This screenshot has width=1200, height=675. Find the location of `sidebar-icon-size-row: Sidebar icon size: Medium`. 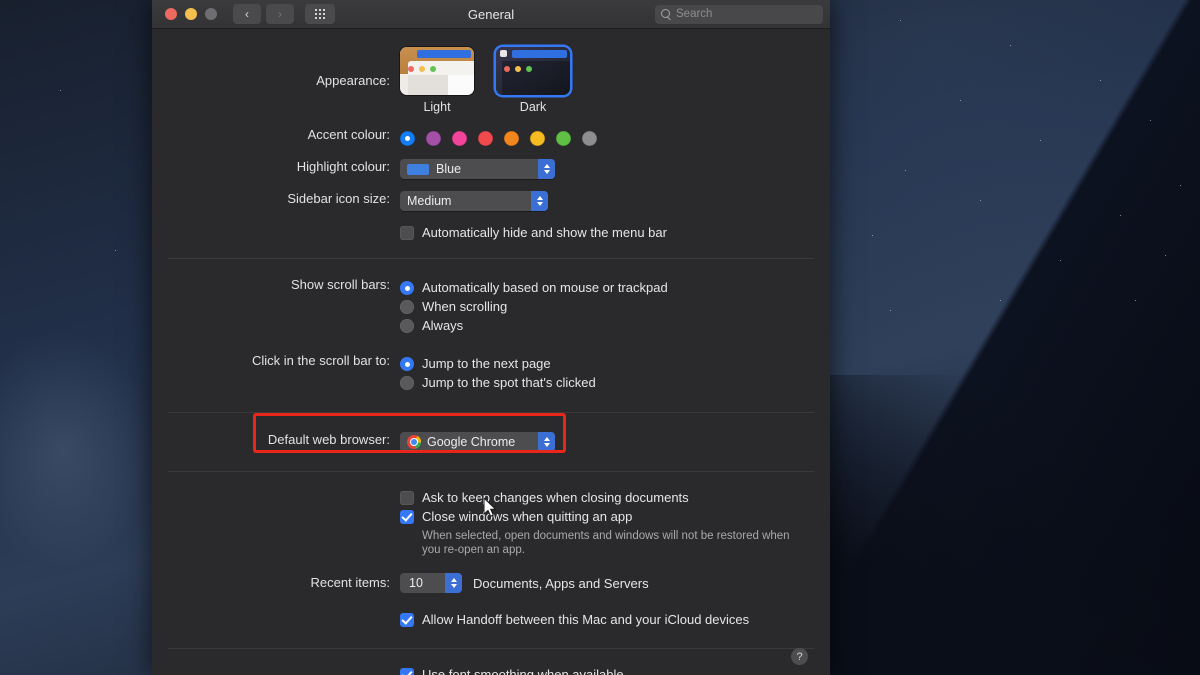

sidebar-icon-size-row: Sidebar icon size: Medium is located at coordinates (491, 201).